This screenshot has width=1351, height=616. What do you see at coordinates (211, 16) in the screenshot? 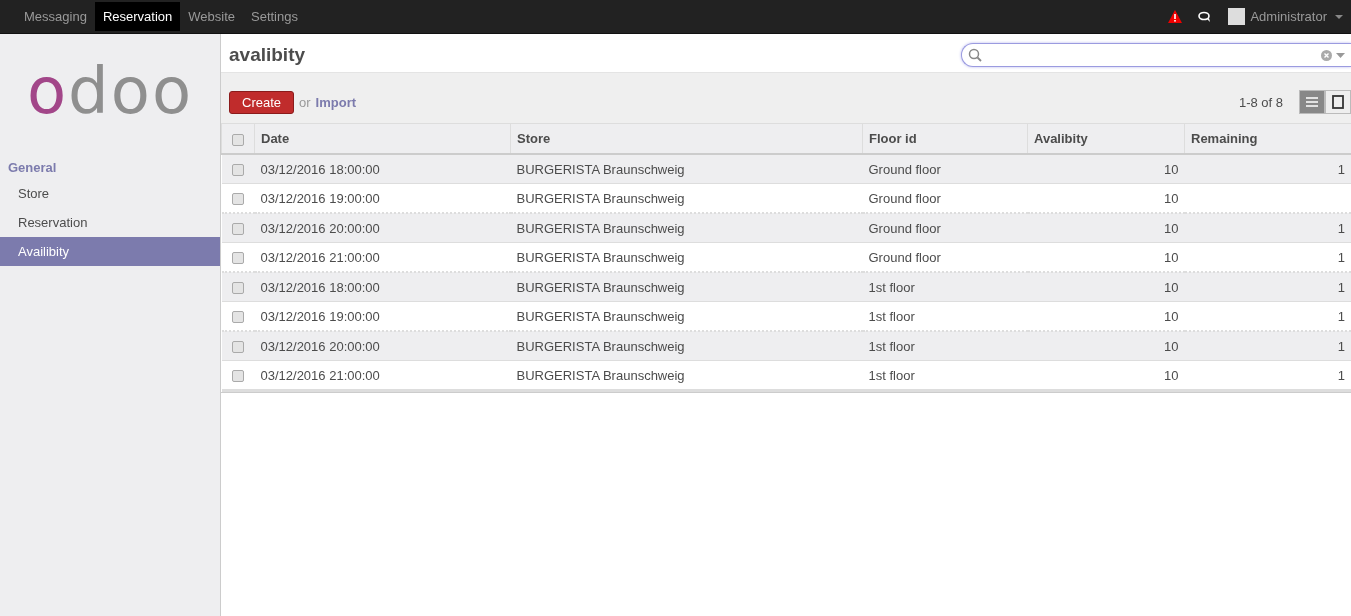
I see `menu-tab: Website` at bounding box center [211, 16].